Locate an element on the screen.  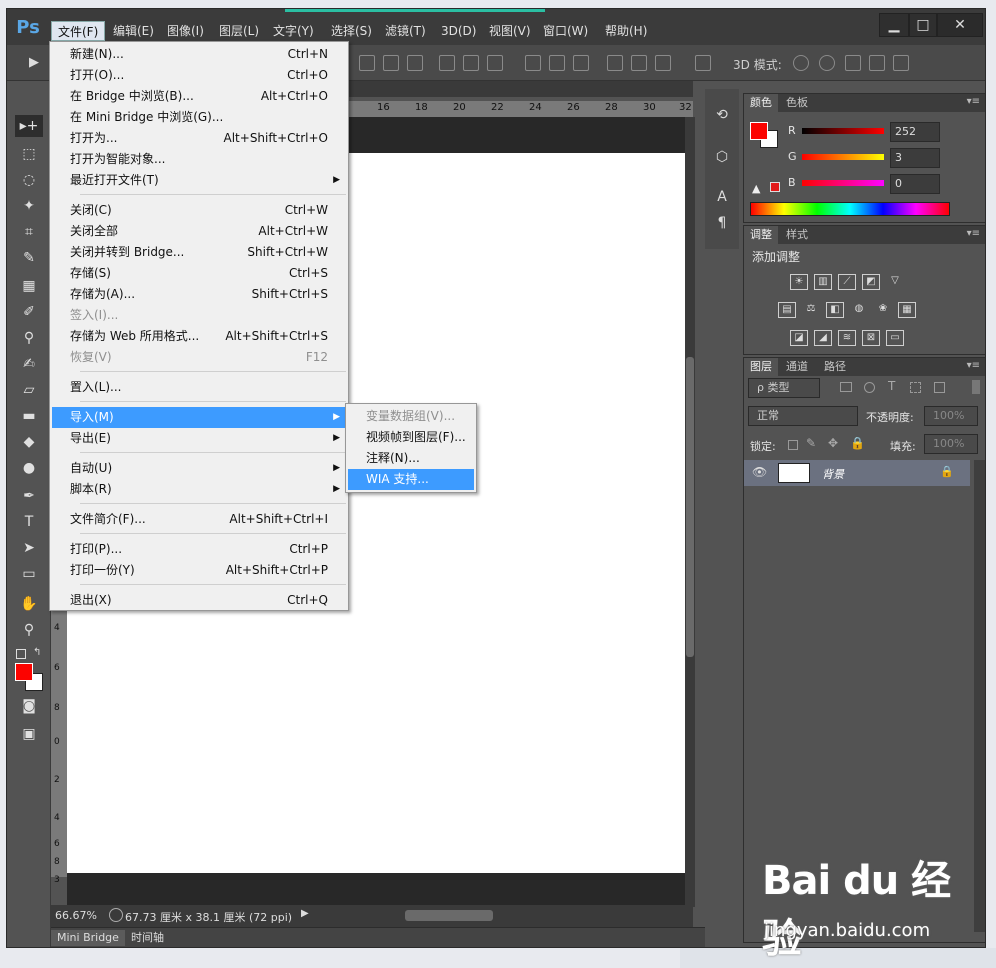
align-right-icon is located at coordinates (495, 63).